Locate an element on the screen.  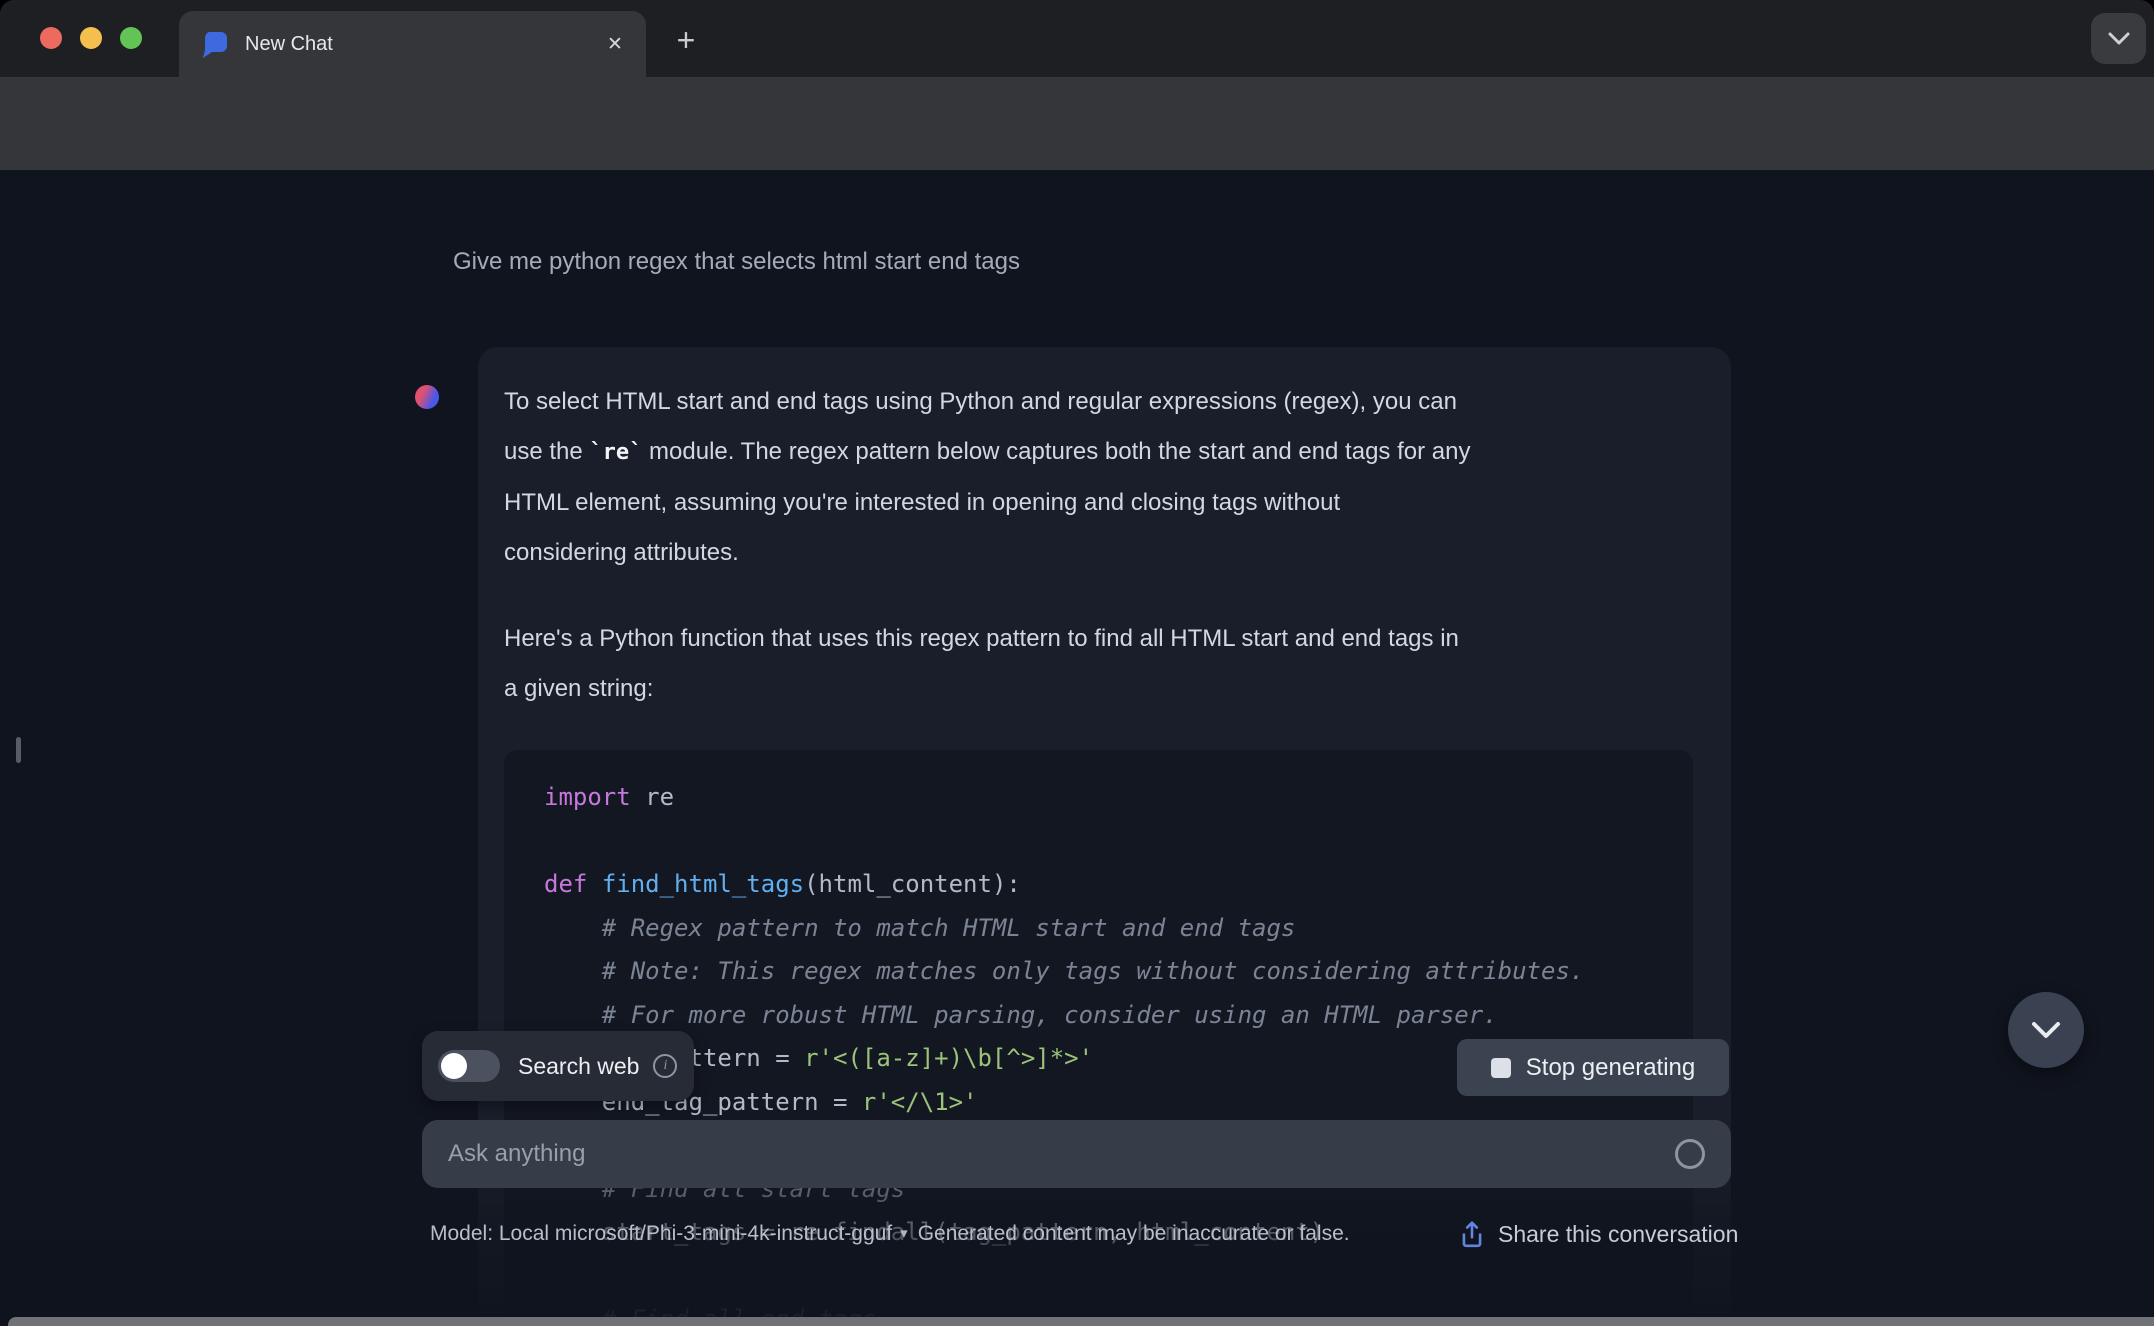
search-web-toggle is located at coordinates (469, 1066).